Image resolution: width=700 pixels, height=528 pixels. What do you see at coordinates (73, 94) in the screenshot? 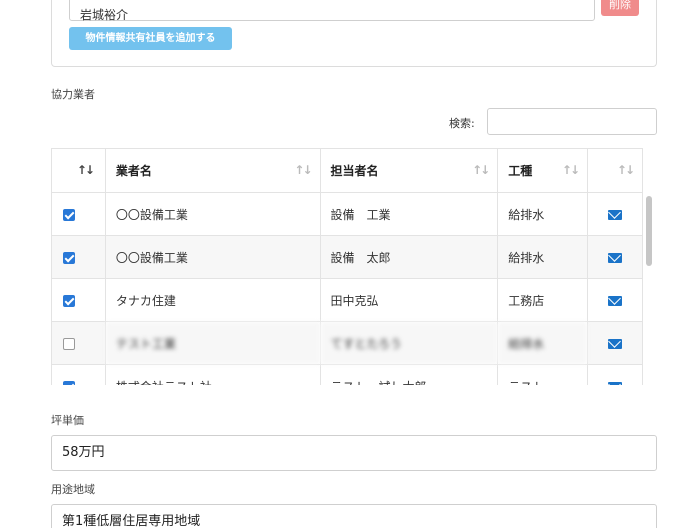
I see `contractors-label: 協力業者` at bounding box center [73, 94].